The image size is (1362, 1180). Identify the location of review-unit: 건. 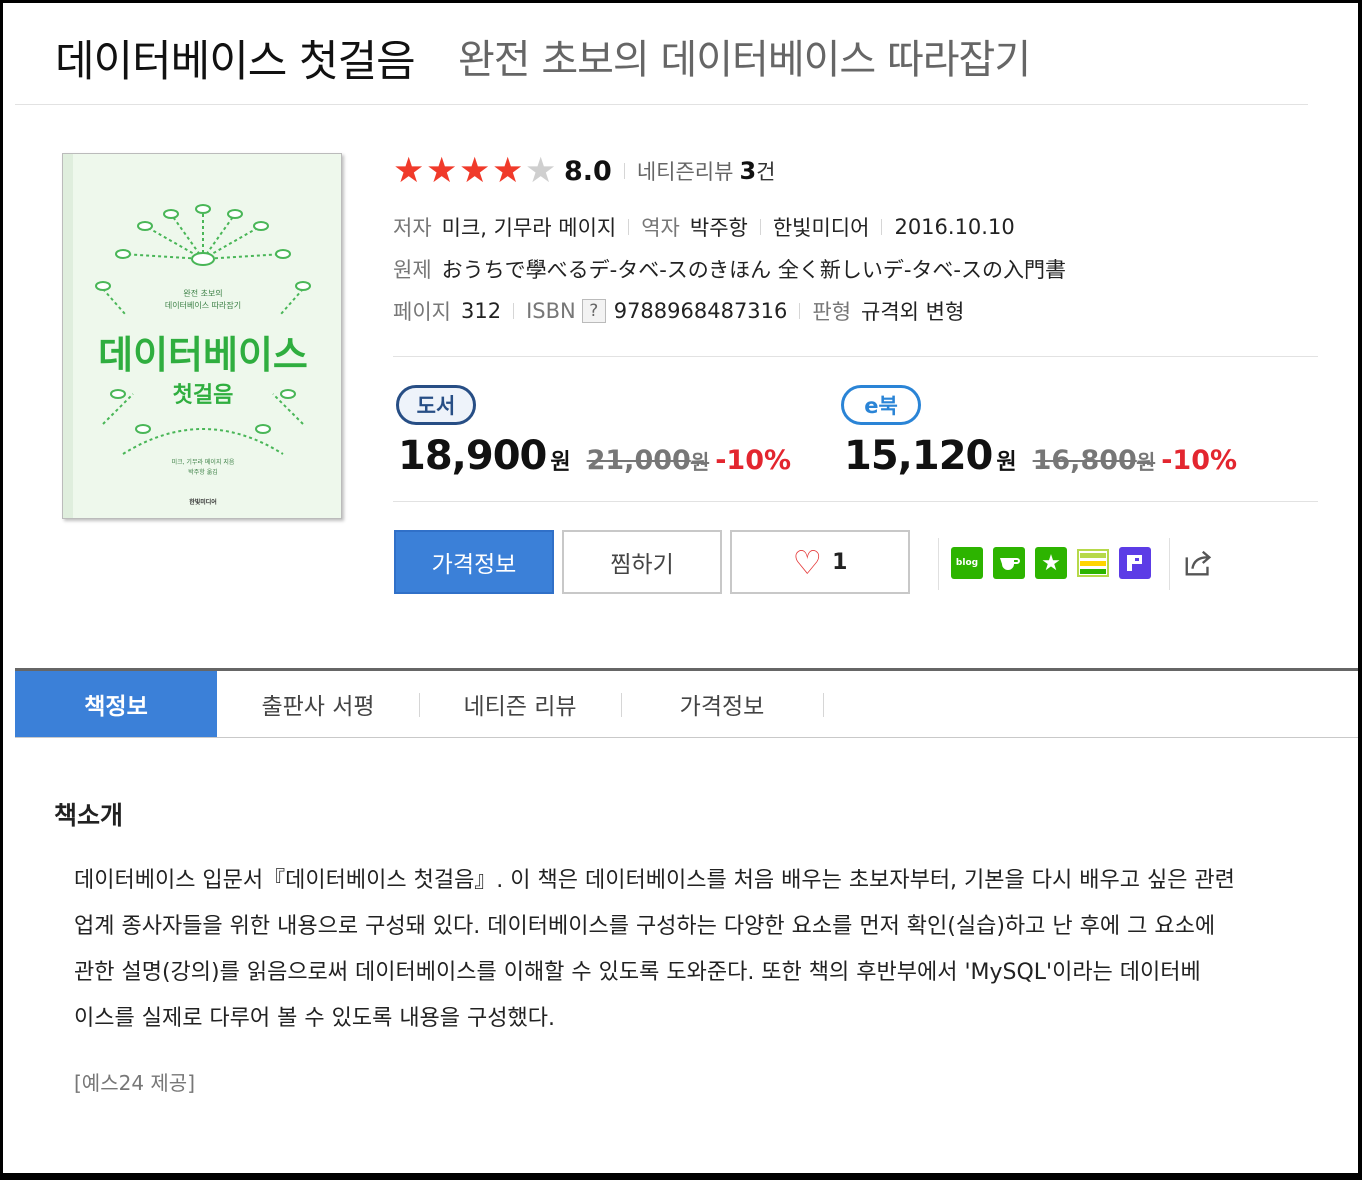
(766, 172).